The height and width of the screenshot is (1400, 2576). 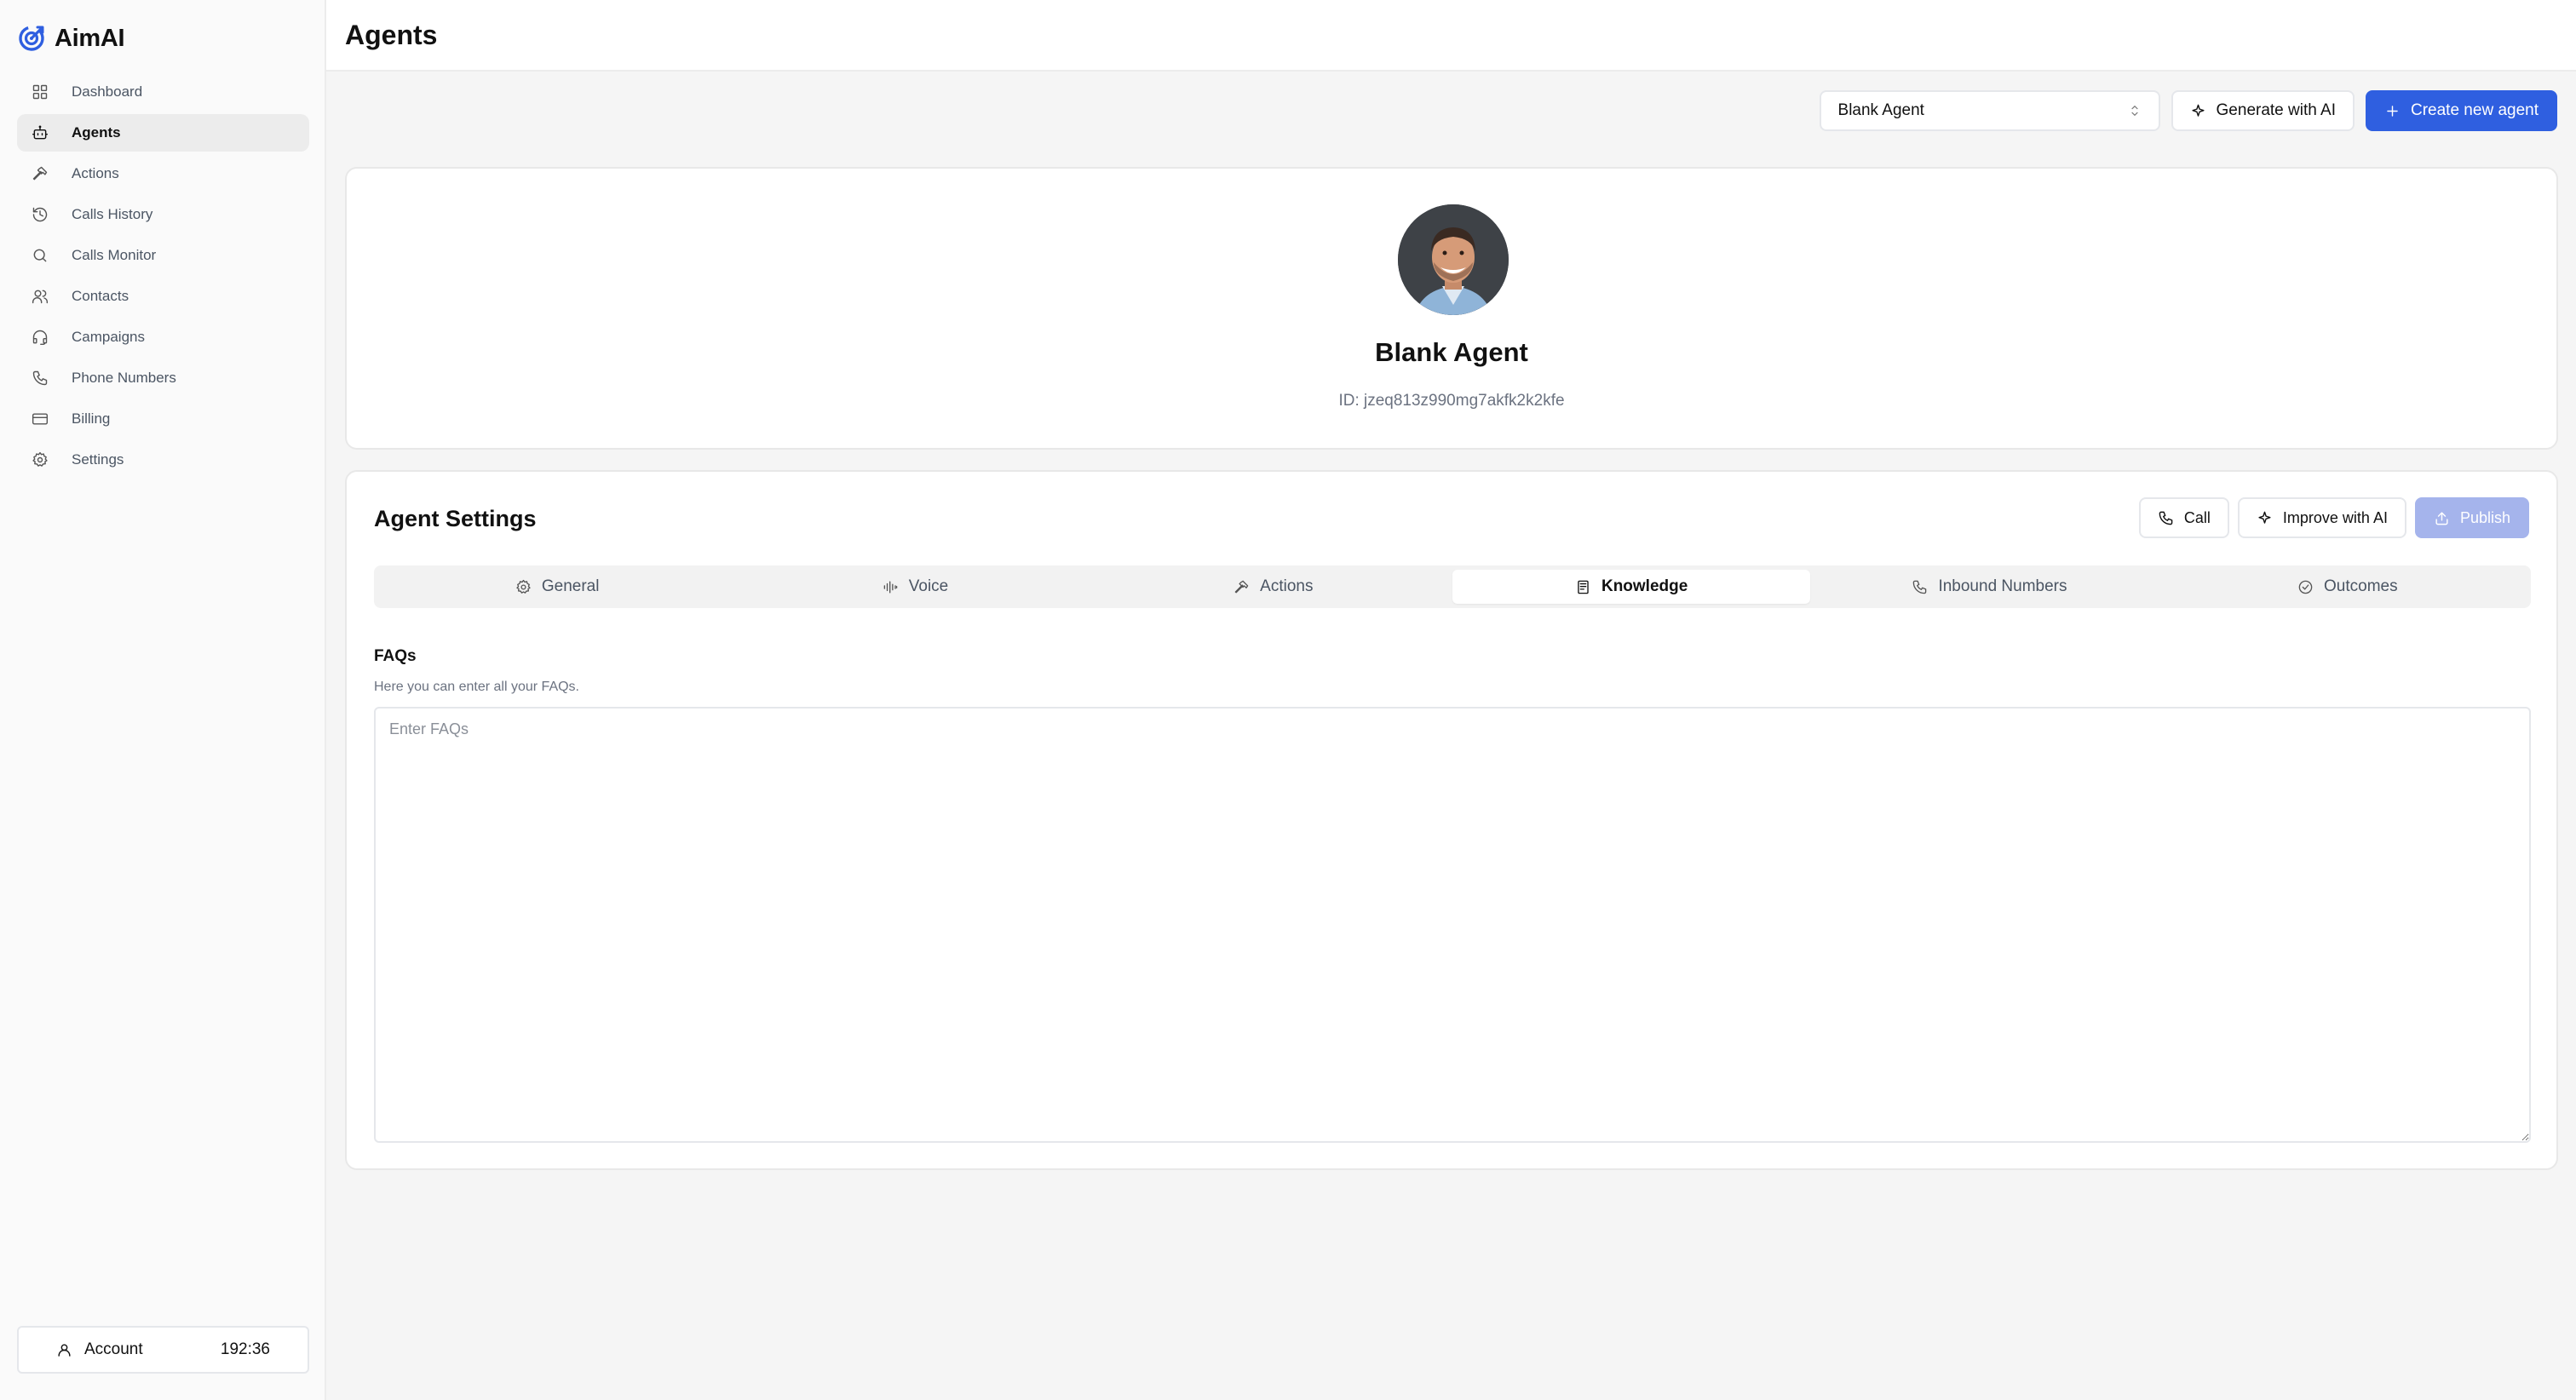 I want to click on sidebar-item-label: Contacts, so click(x=101, y=296).